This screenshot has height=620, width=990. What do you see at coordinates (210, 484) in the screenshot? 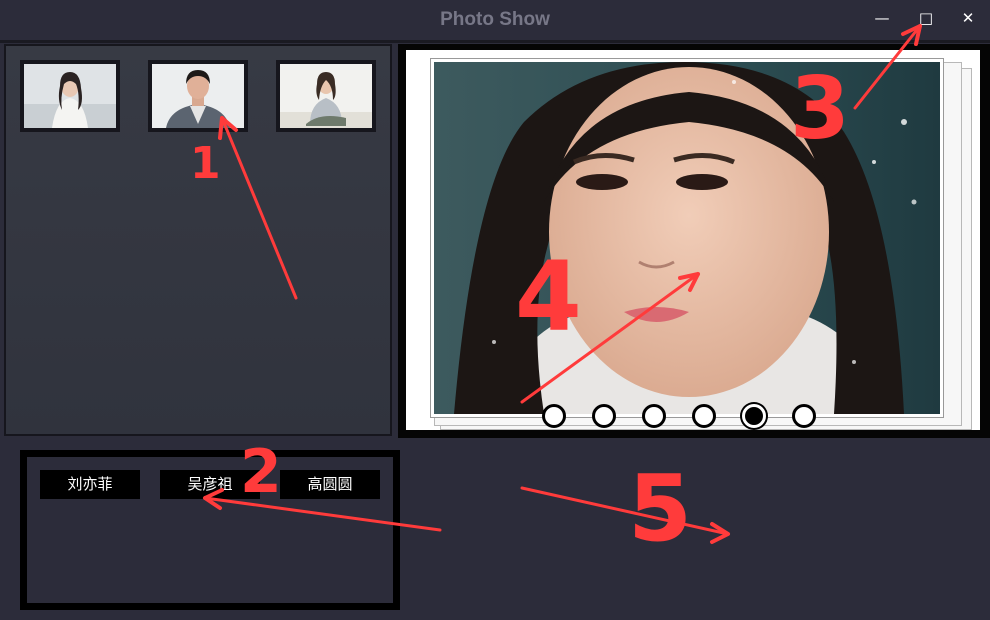
I see `name-button-2: 吴彦祖` at bounding box center [210, 484].